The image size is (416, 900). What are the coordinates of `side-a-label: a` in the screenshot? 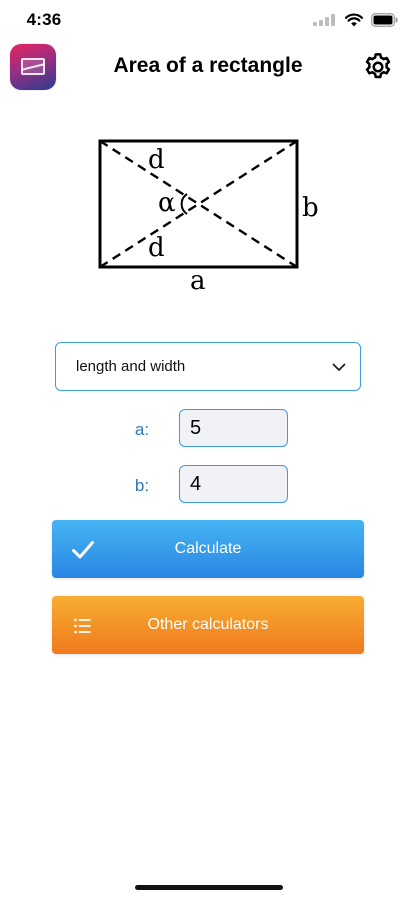 It's located at (198, 281).